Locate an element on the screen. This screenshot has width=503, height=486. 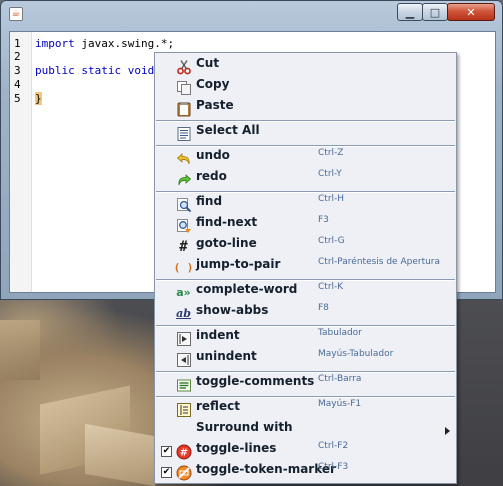
menu-item-redo: redo Ctrl-Y is located at coordinates (305, 179).